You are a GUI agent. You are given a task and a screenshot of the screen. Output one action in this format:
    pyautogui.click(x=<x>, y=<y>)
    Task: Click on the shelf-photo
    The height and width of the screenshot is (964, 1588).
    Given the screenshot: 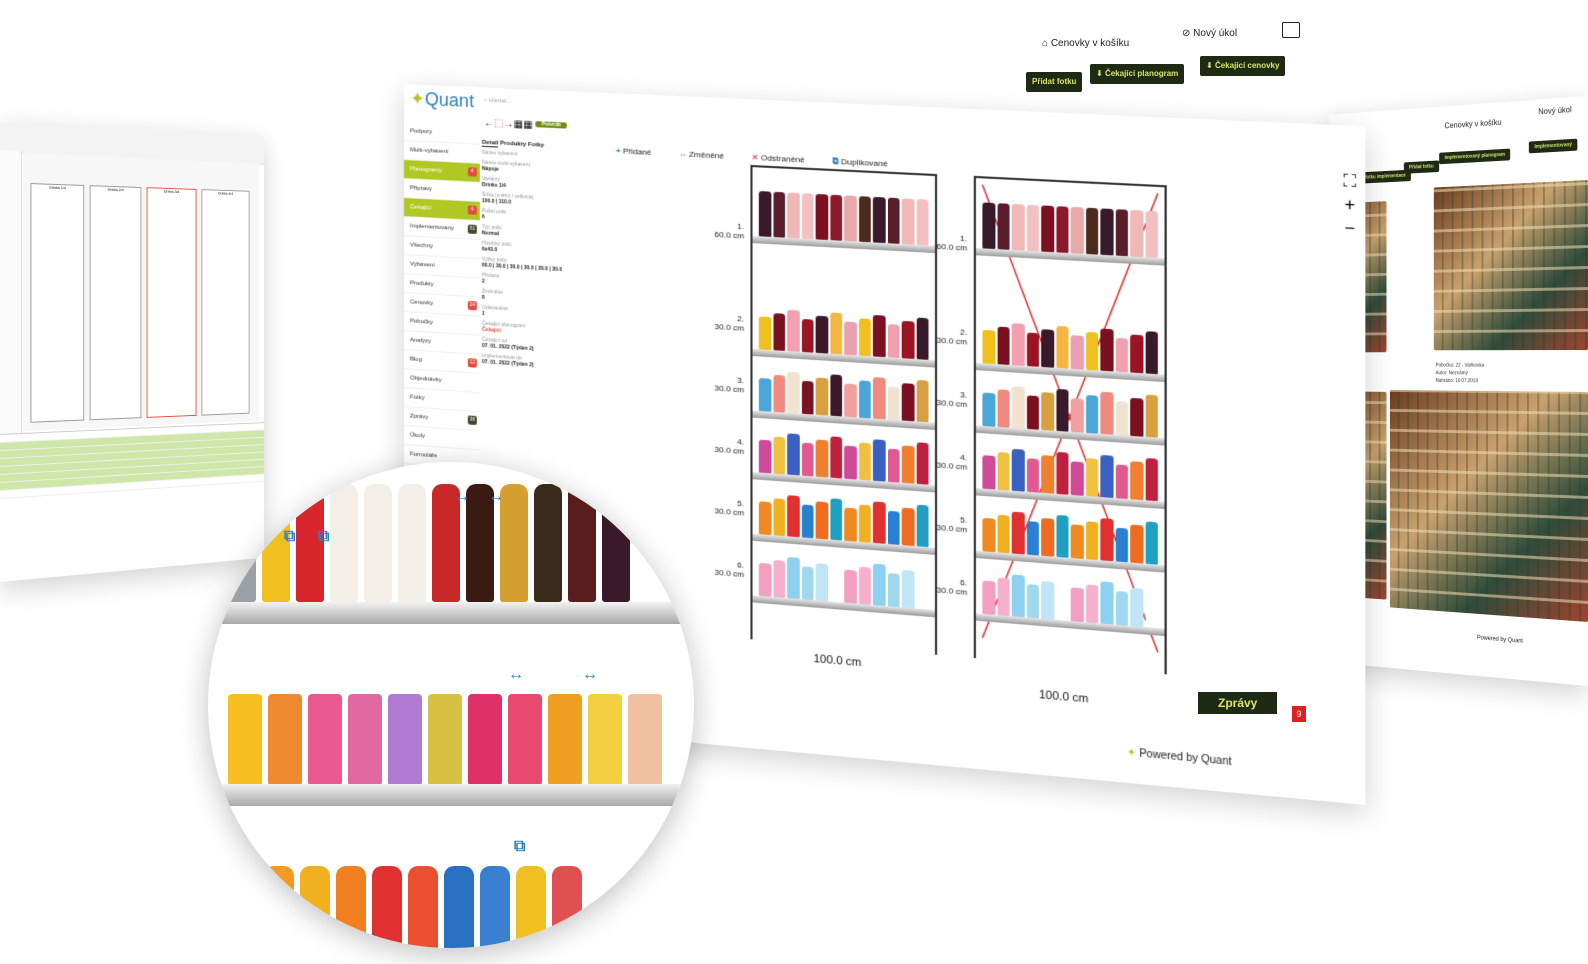 What is the action you would take?
    pyautogui.click(x=1510, y=265)
    